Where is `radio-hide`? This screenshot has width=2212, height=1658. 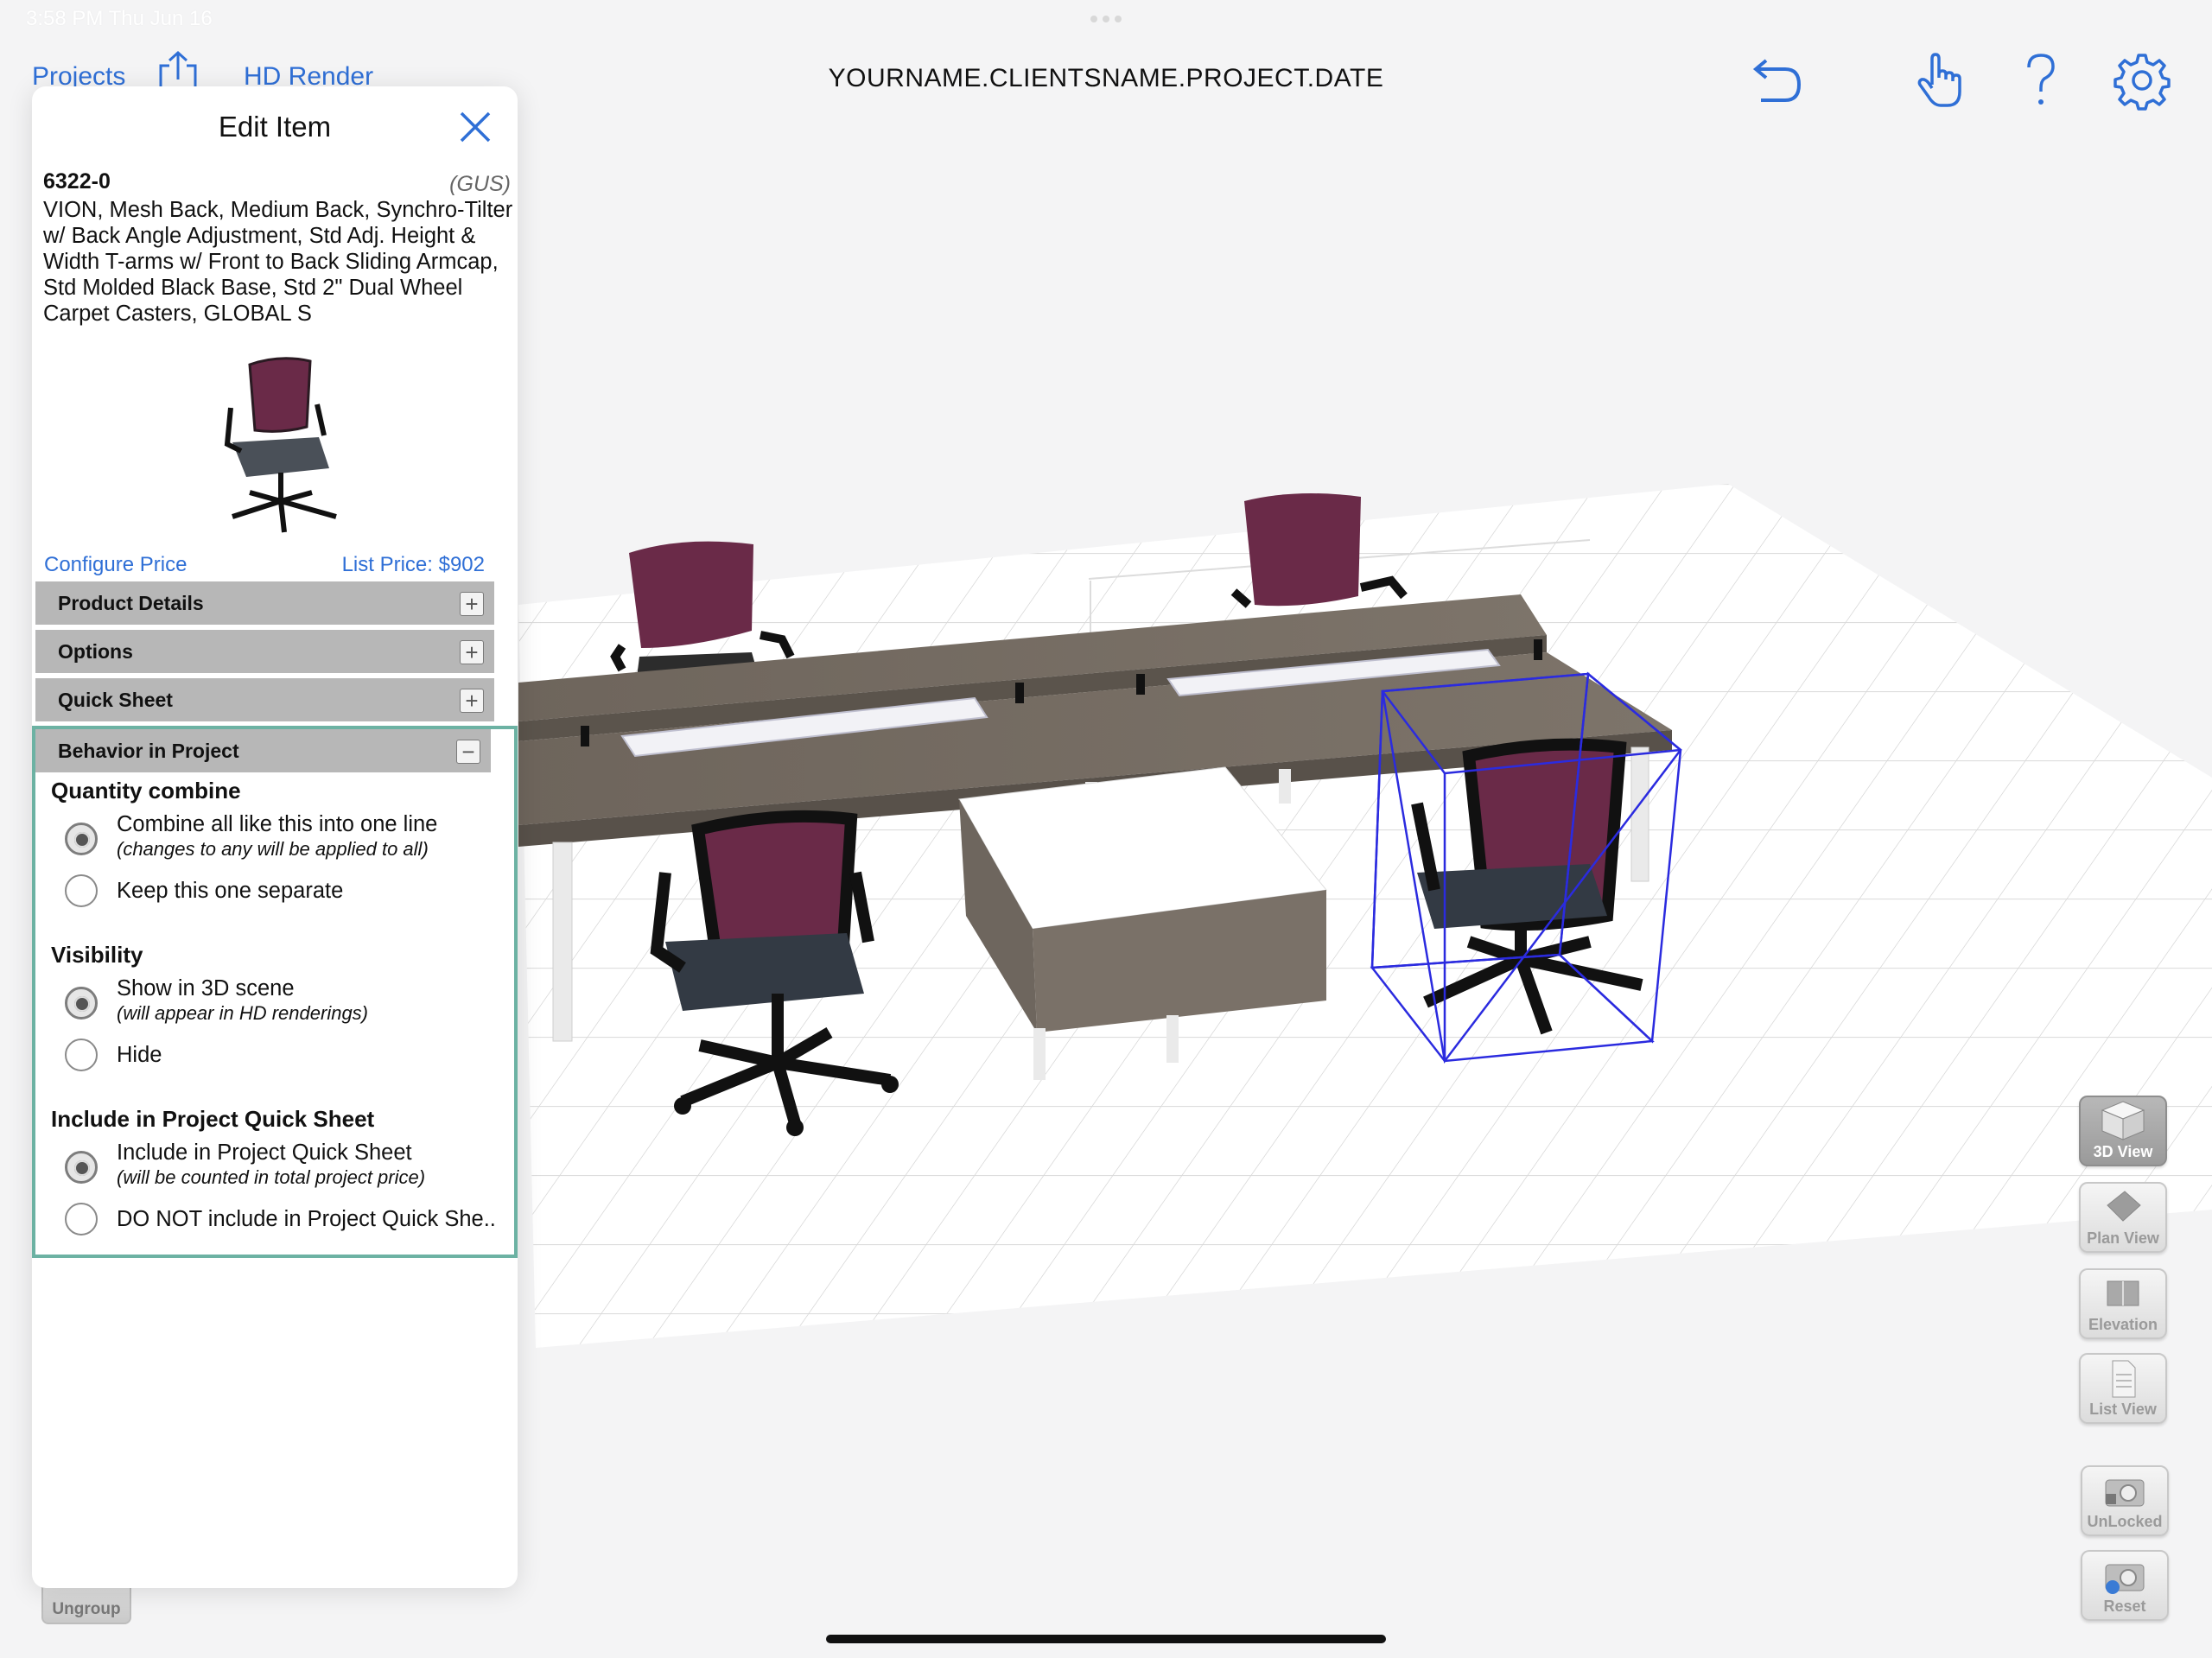
radio-hide is located at coordinates (81, 1055).